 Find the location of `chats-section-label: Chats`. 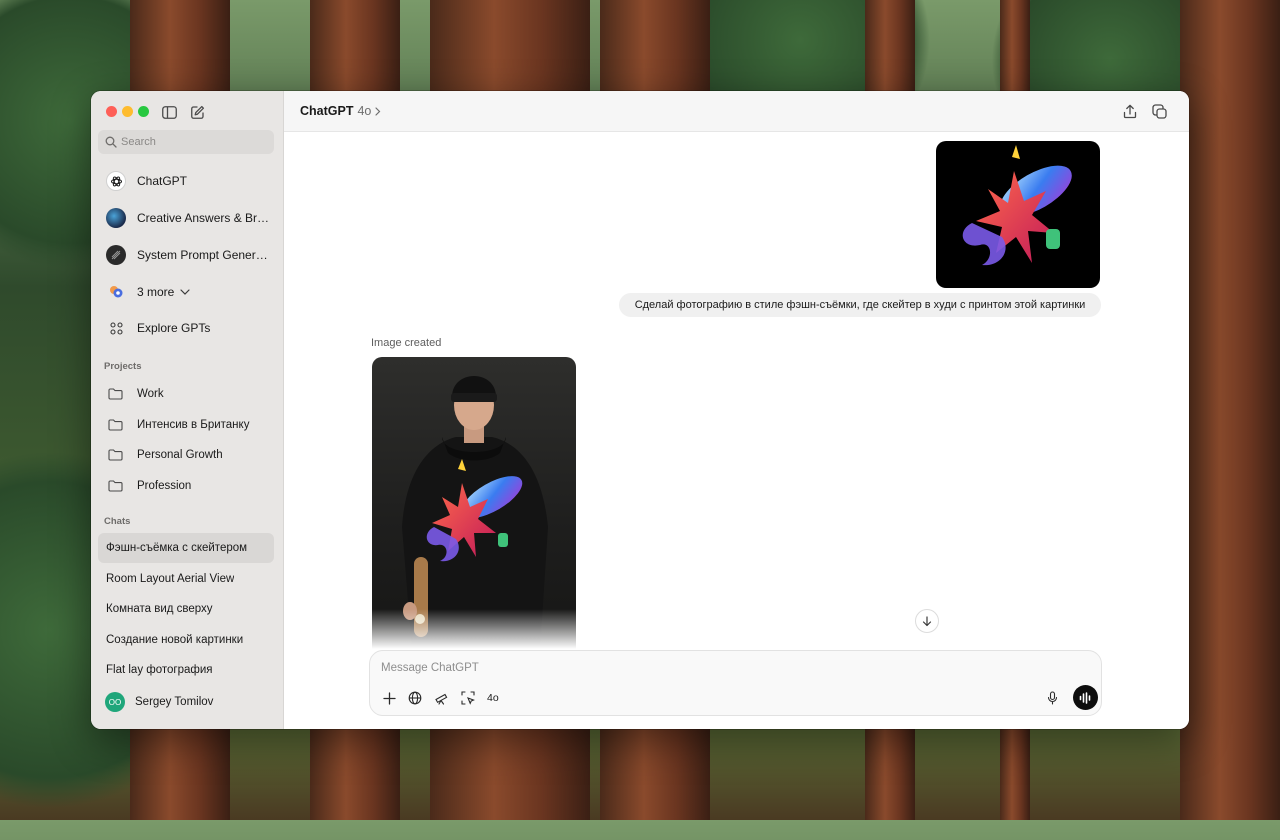

chats-section-label: Chats is located at coordinates (117, 521).